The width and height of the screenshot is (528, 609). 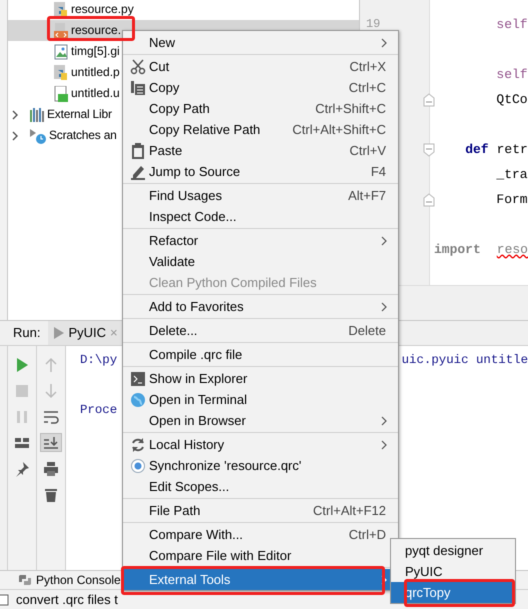 What do you see at coordinates (512, 200) in the screenshot?
I see `code-token: Form` at bounding box center [512, 200].